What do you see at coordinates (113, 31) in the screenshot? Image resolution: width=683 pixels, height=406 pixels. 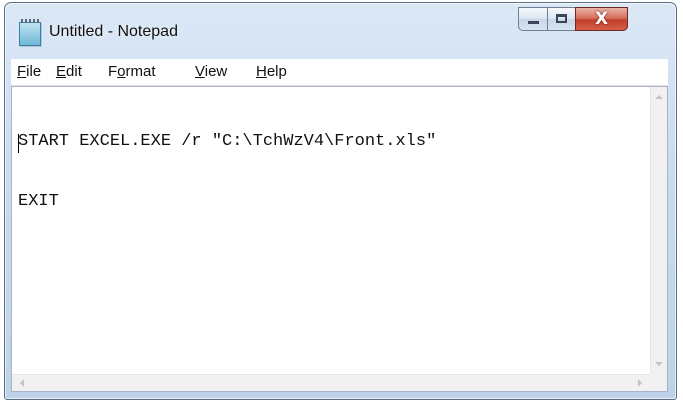 I see `window-title: Untitled - Notepad` at bounding box center [113, 31].